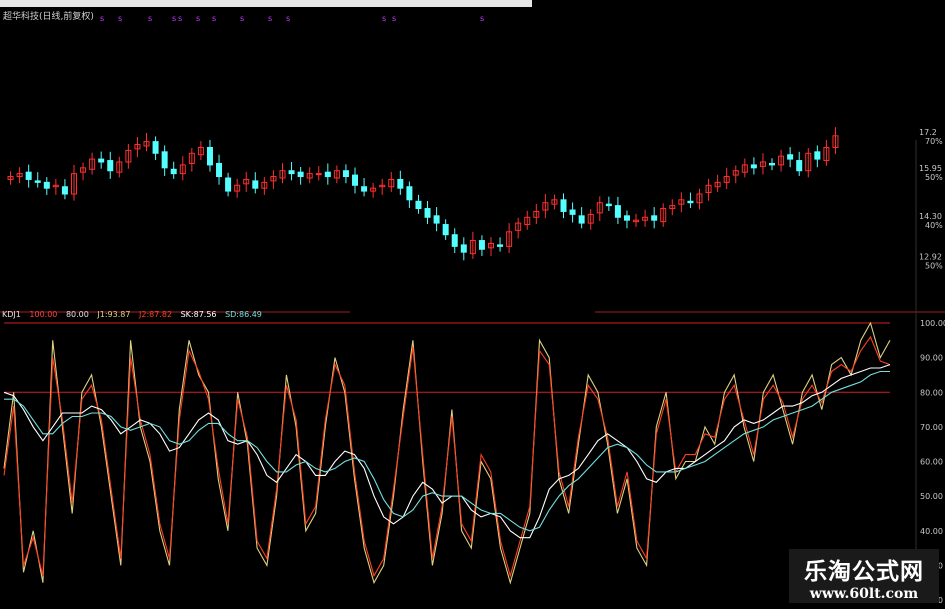 The width and height of the screenshot is (945, 609). I want to click on price-axis-pct: 70%, so click(934, 141).